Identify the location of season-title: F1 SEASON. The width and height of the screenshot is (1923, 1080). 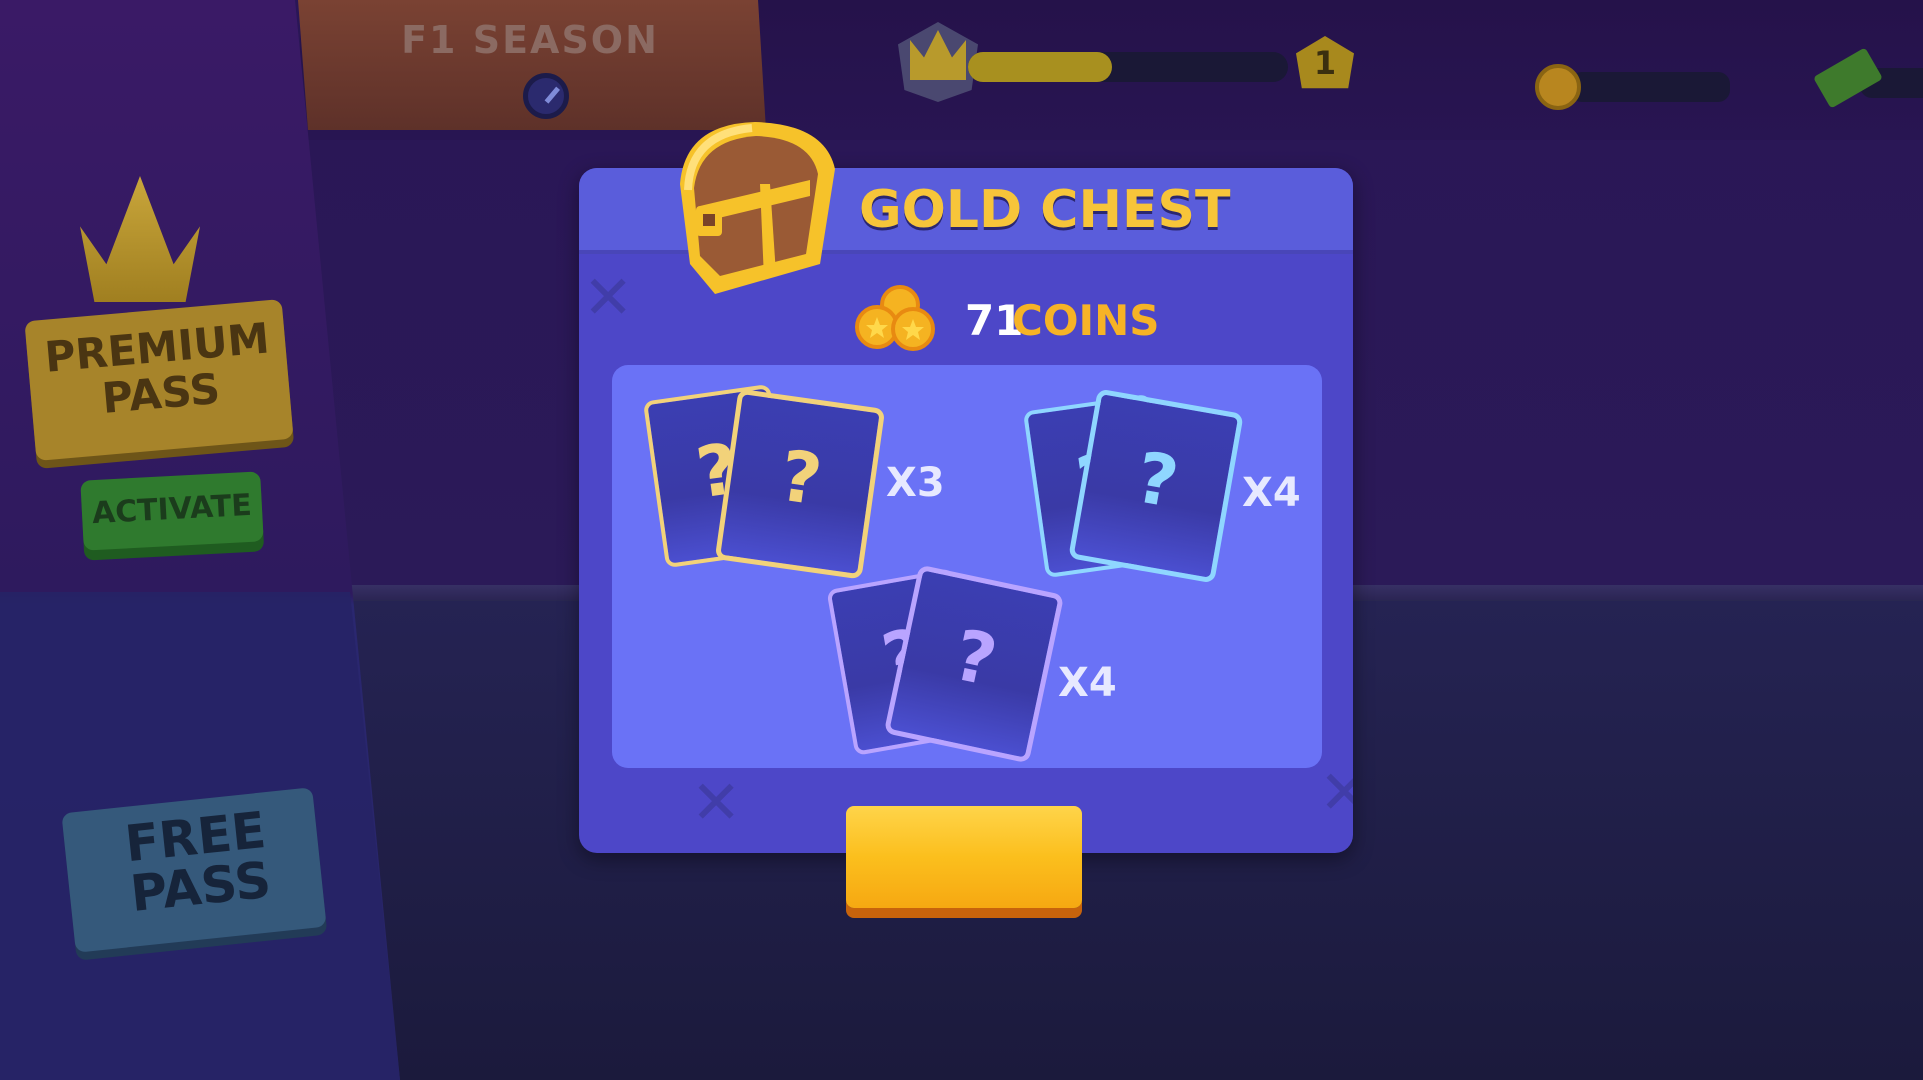
(530, 40).